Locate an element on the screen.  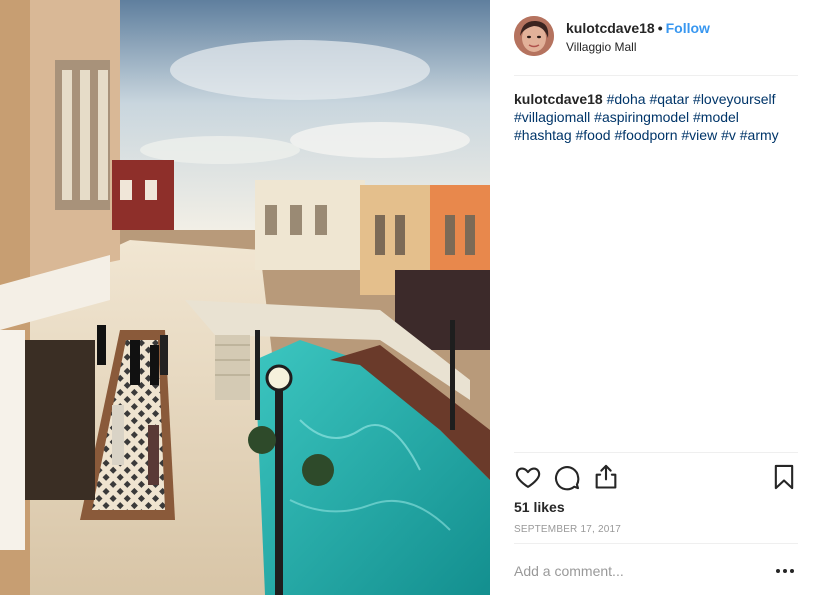
post-header: kulotcdave18 • Follow Villaggio Mall is located at coordinates (656, 46).